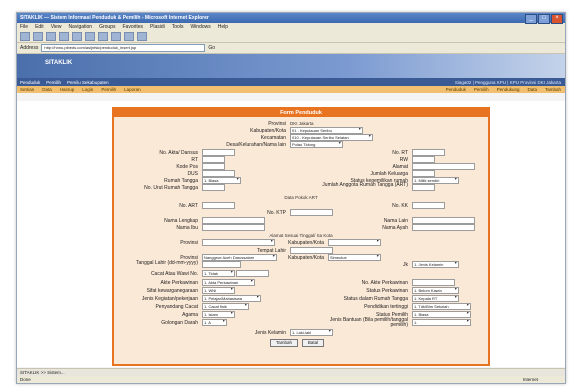 Image resolution: width=578 pixels, height=389 pixels. What do you see at coordinates (107, 27) in the screenshot?
I see `menu-groups: Groups` at bounding box center [107, 27].